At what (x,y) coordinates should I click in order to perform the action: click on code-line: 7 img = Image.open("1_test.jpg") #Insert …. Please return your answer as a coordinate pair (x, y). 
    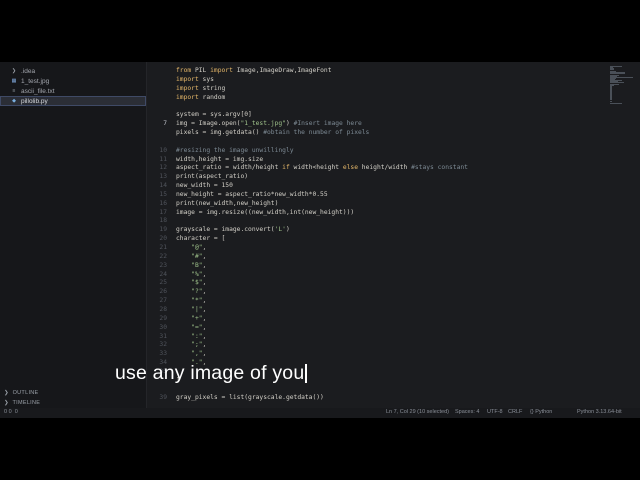
    Looking at the image, I should click on (377, 123).